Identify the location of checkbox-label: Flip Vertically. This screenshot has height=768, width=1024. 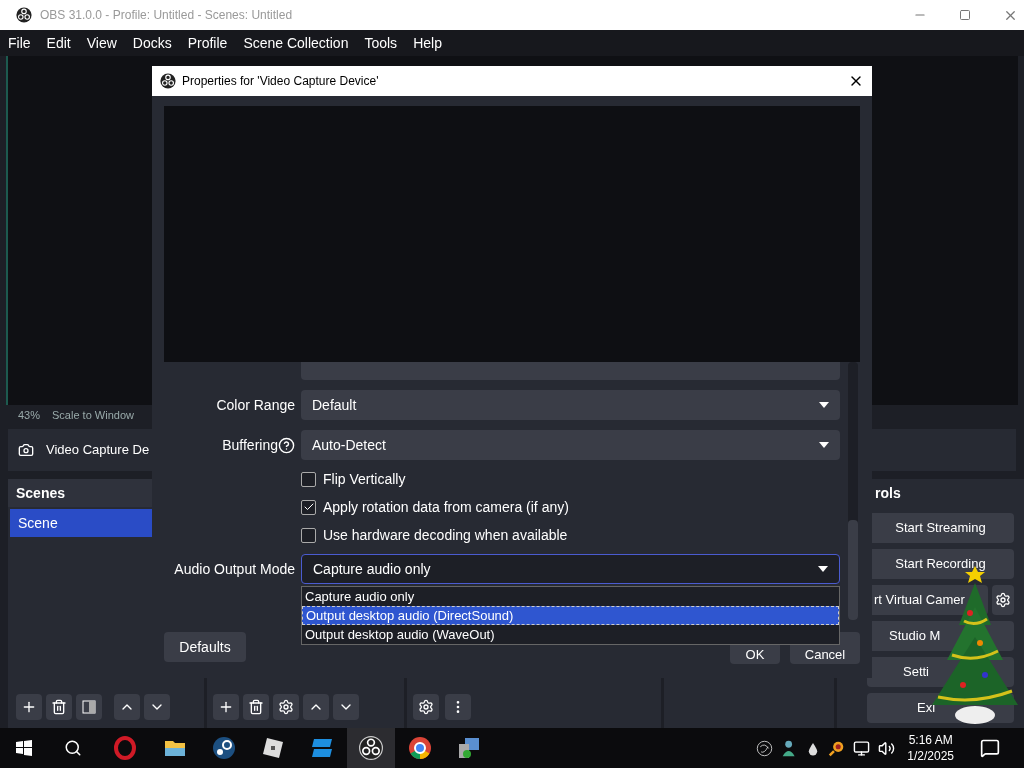
(364, 479).